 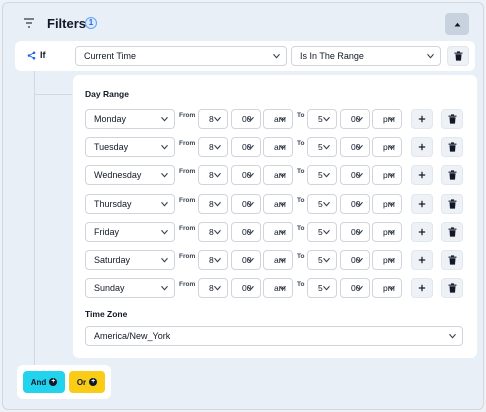 What do you see at coordinates (34, 221) in the screenshot?
I see `tree-connector-vertical` at bounding box center [34, 221].